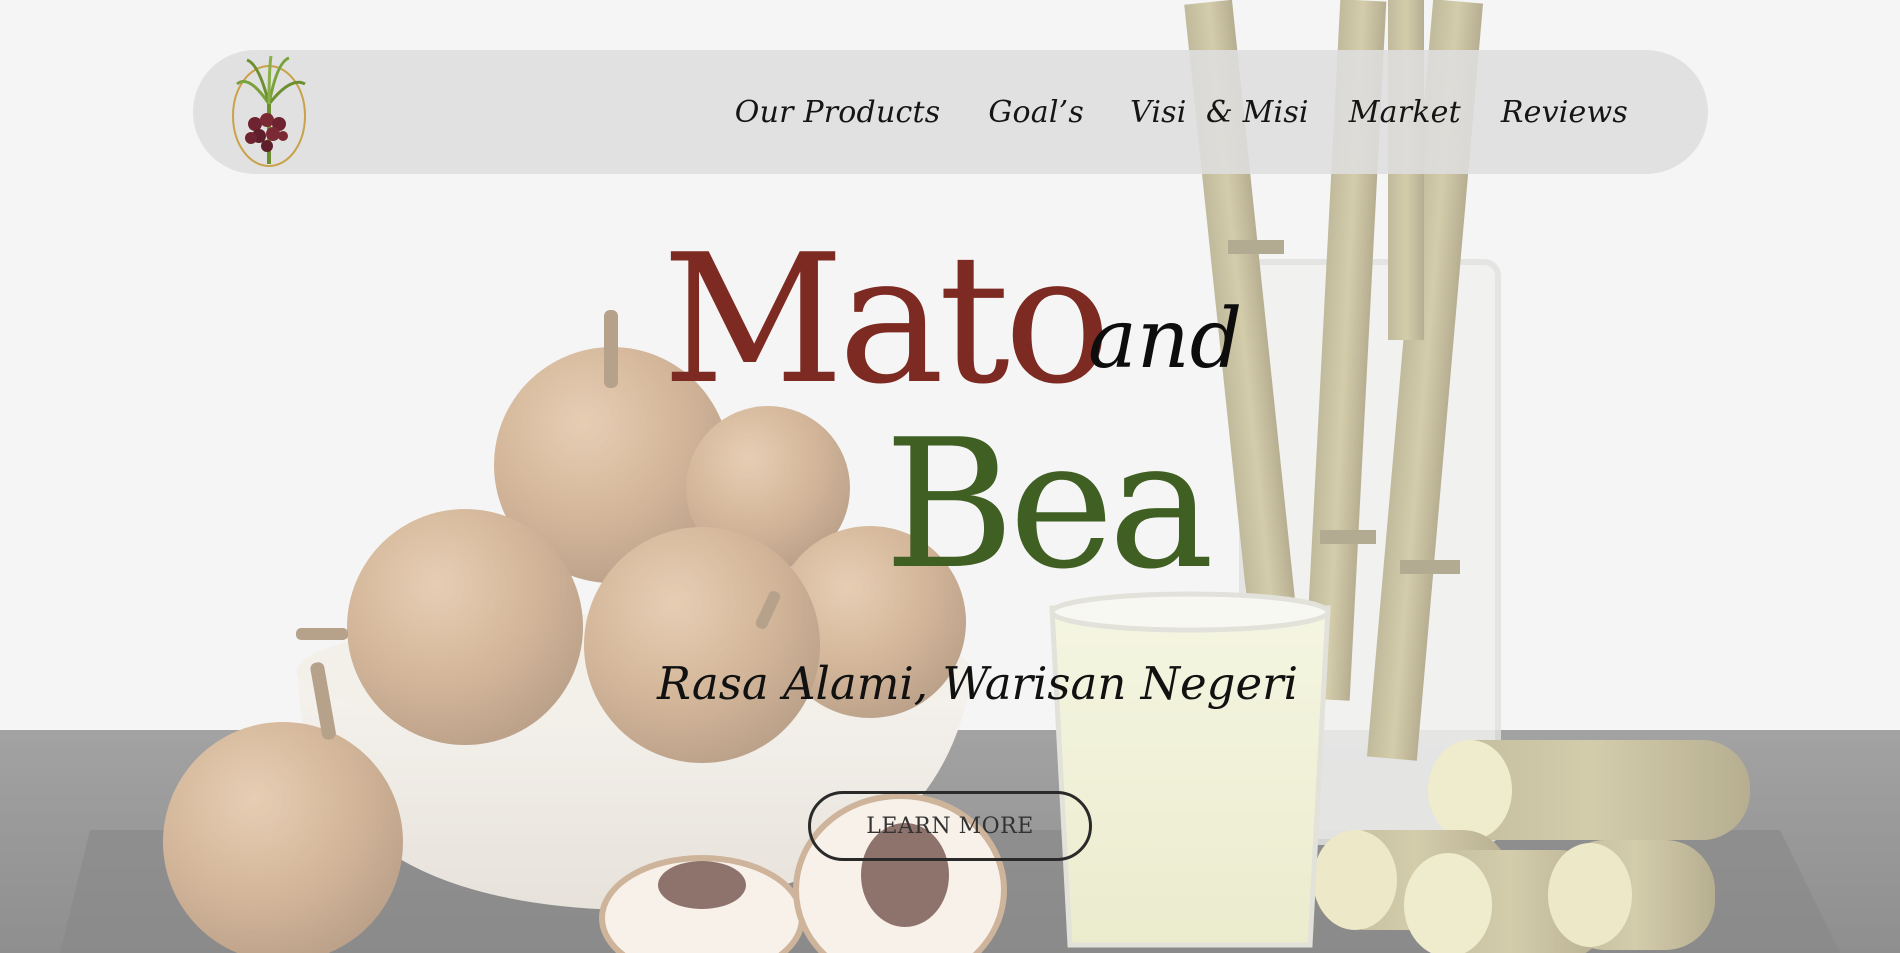  I want to click on hero-title-mato: Mato, so click(886, 319).